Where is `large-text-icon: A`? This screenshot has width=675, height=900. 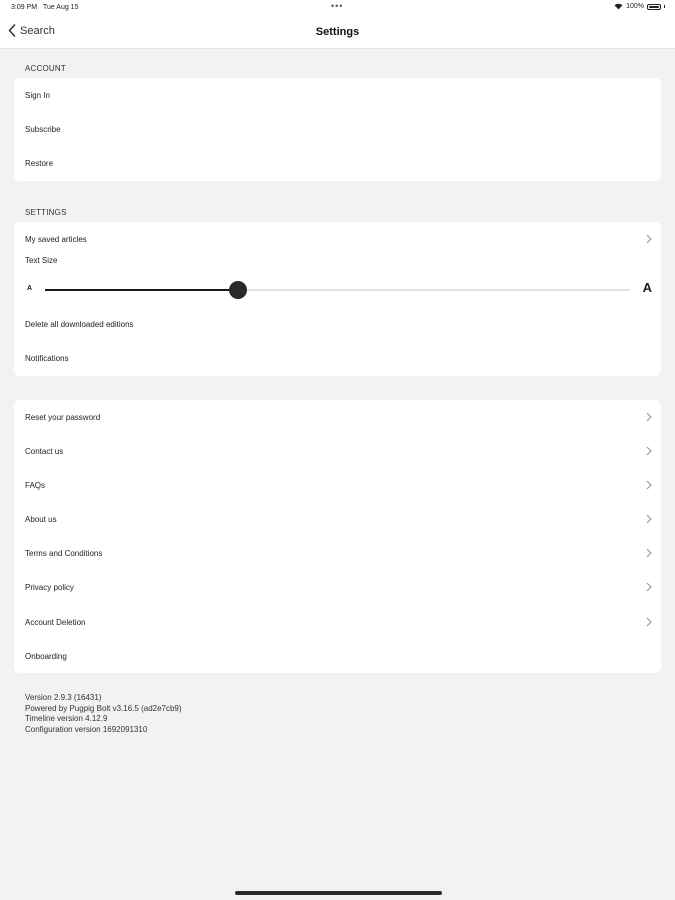 large-text-icon: A is located at coordinates (647, 287).